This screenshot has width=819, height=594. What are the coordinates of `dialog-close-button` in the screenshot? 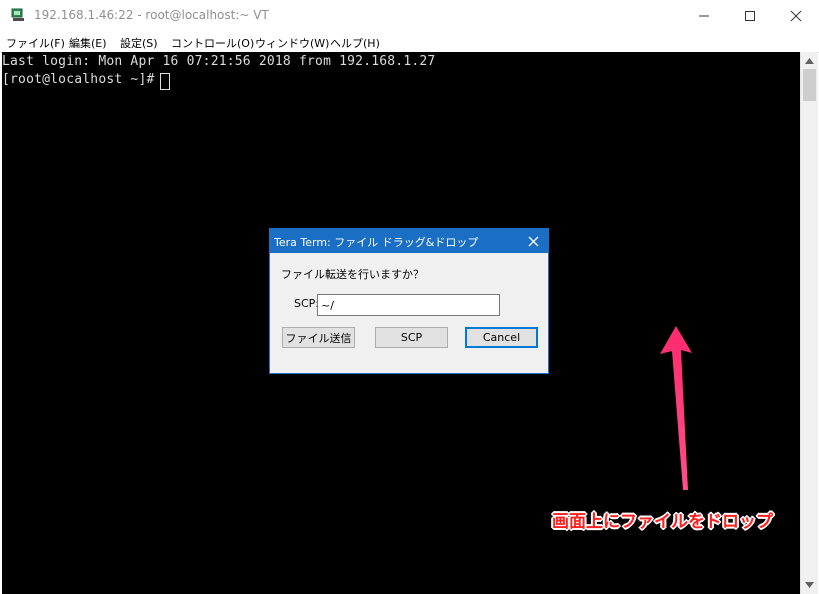 It's located at (533, 241).